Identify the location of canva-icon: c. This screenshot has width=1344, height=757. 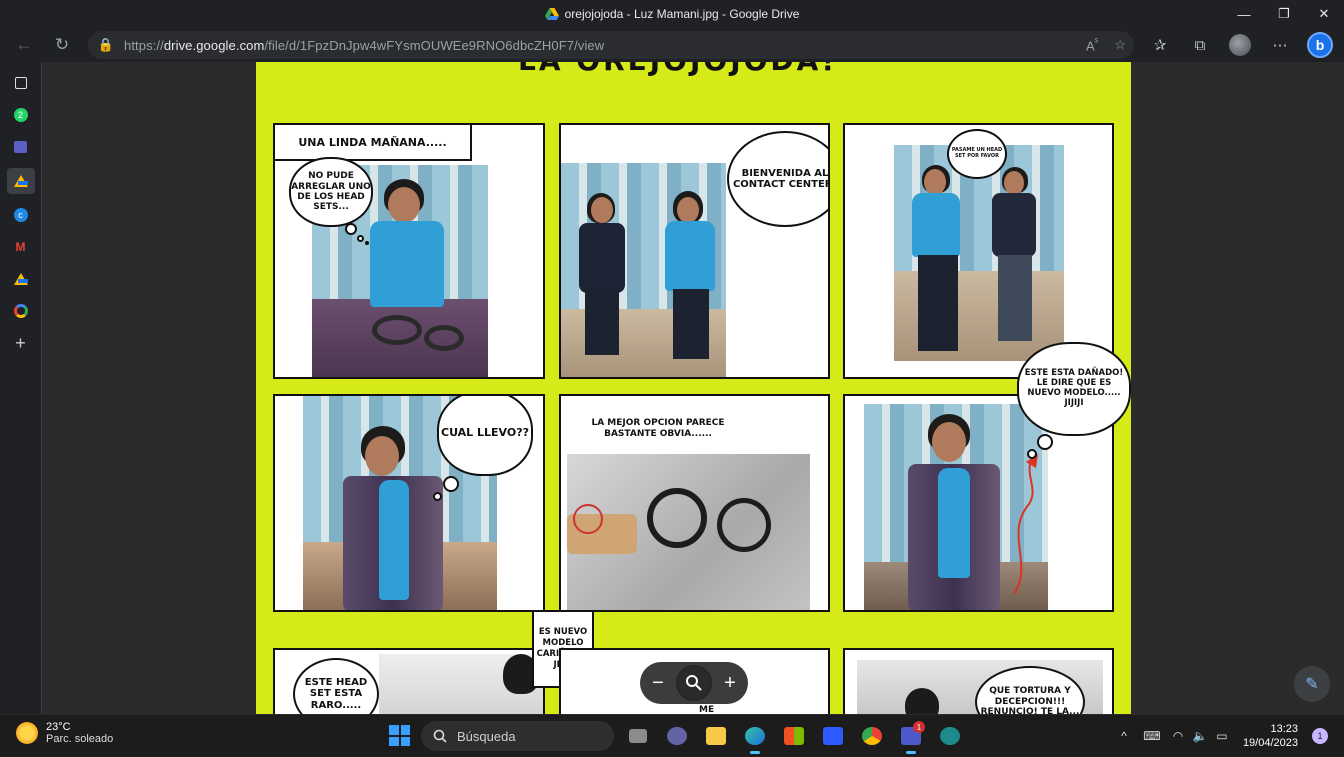
(21, 215).